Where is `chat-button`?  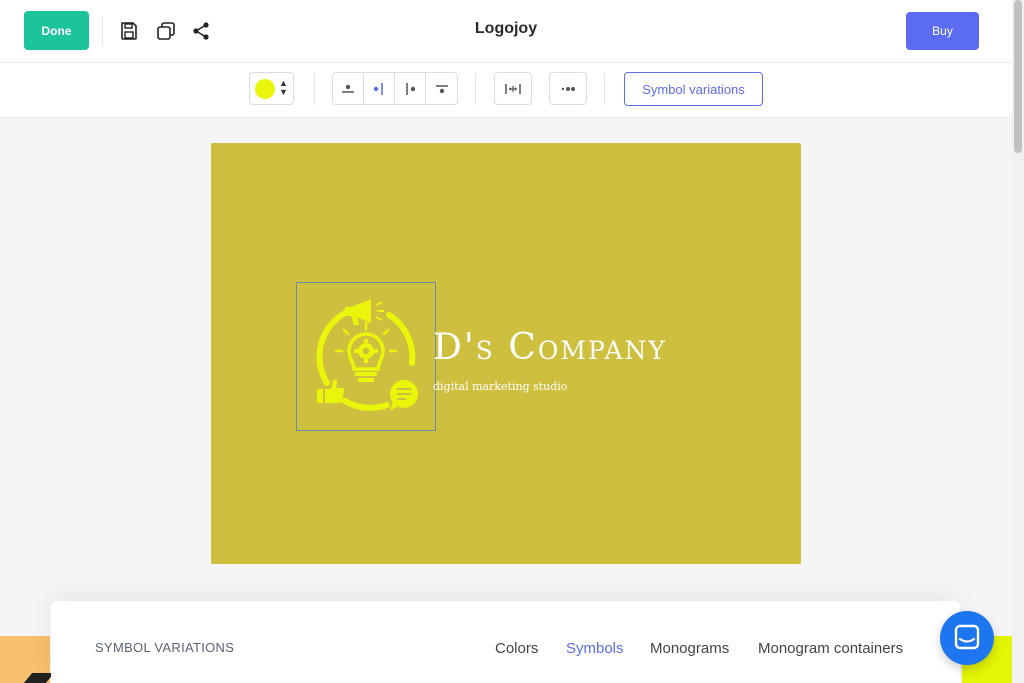
chat-button is located at coordinates (967, 638).